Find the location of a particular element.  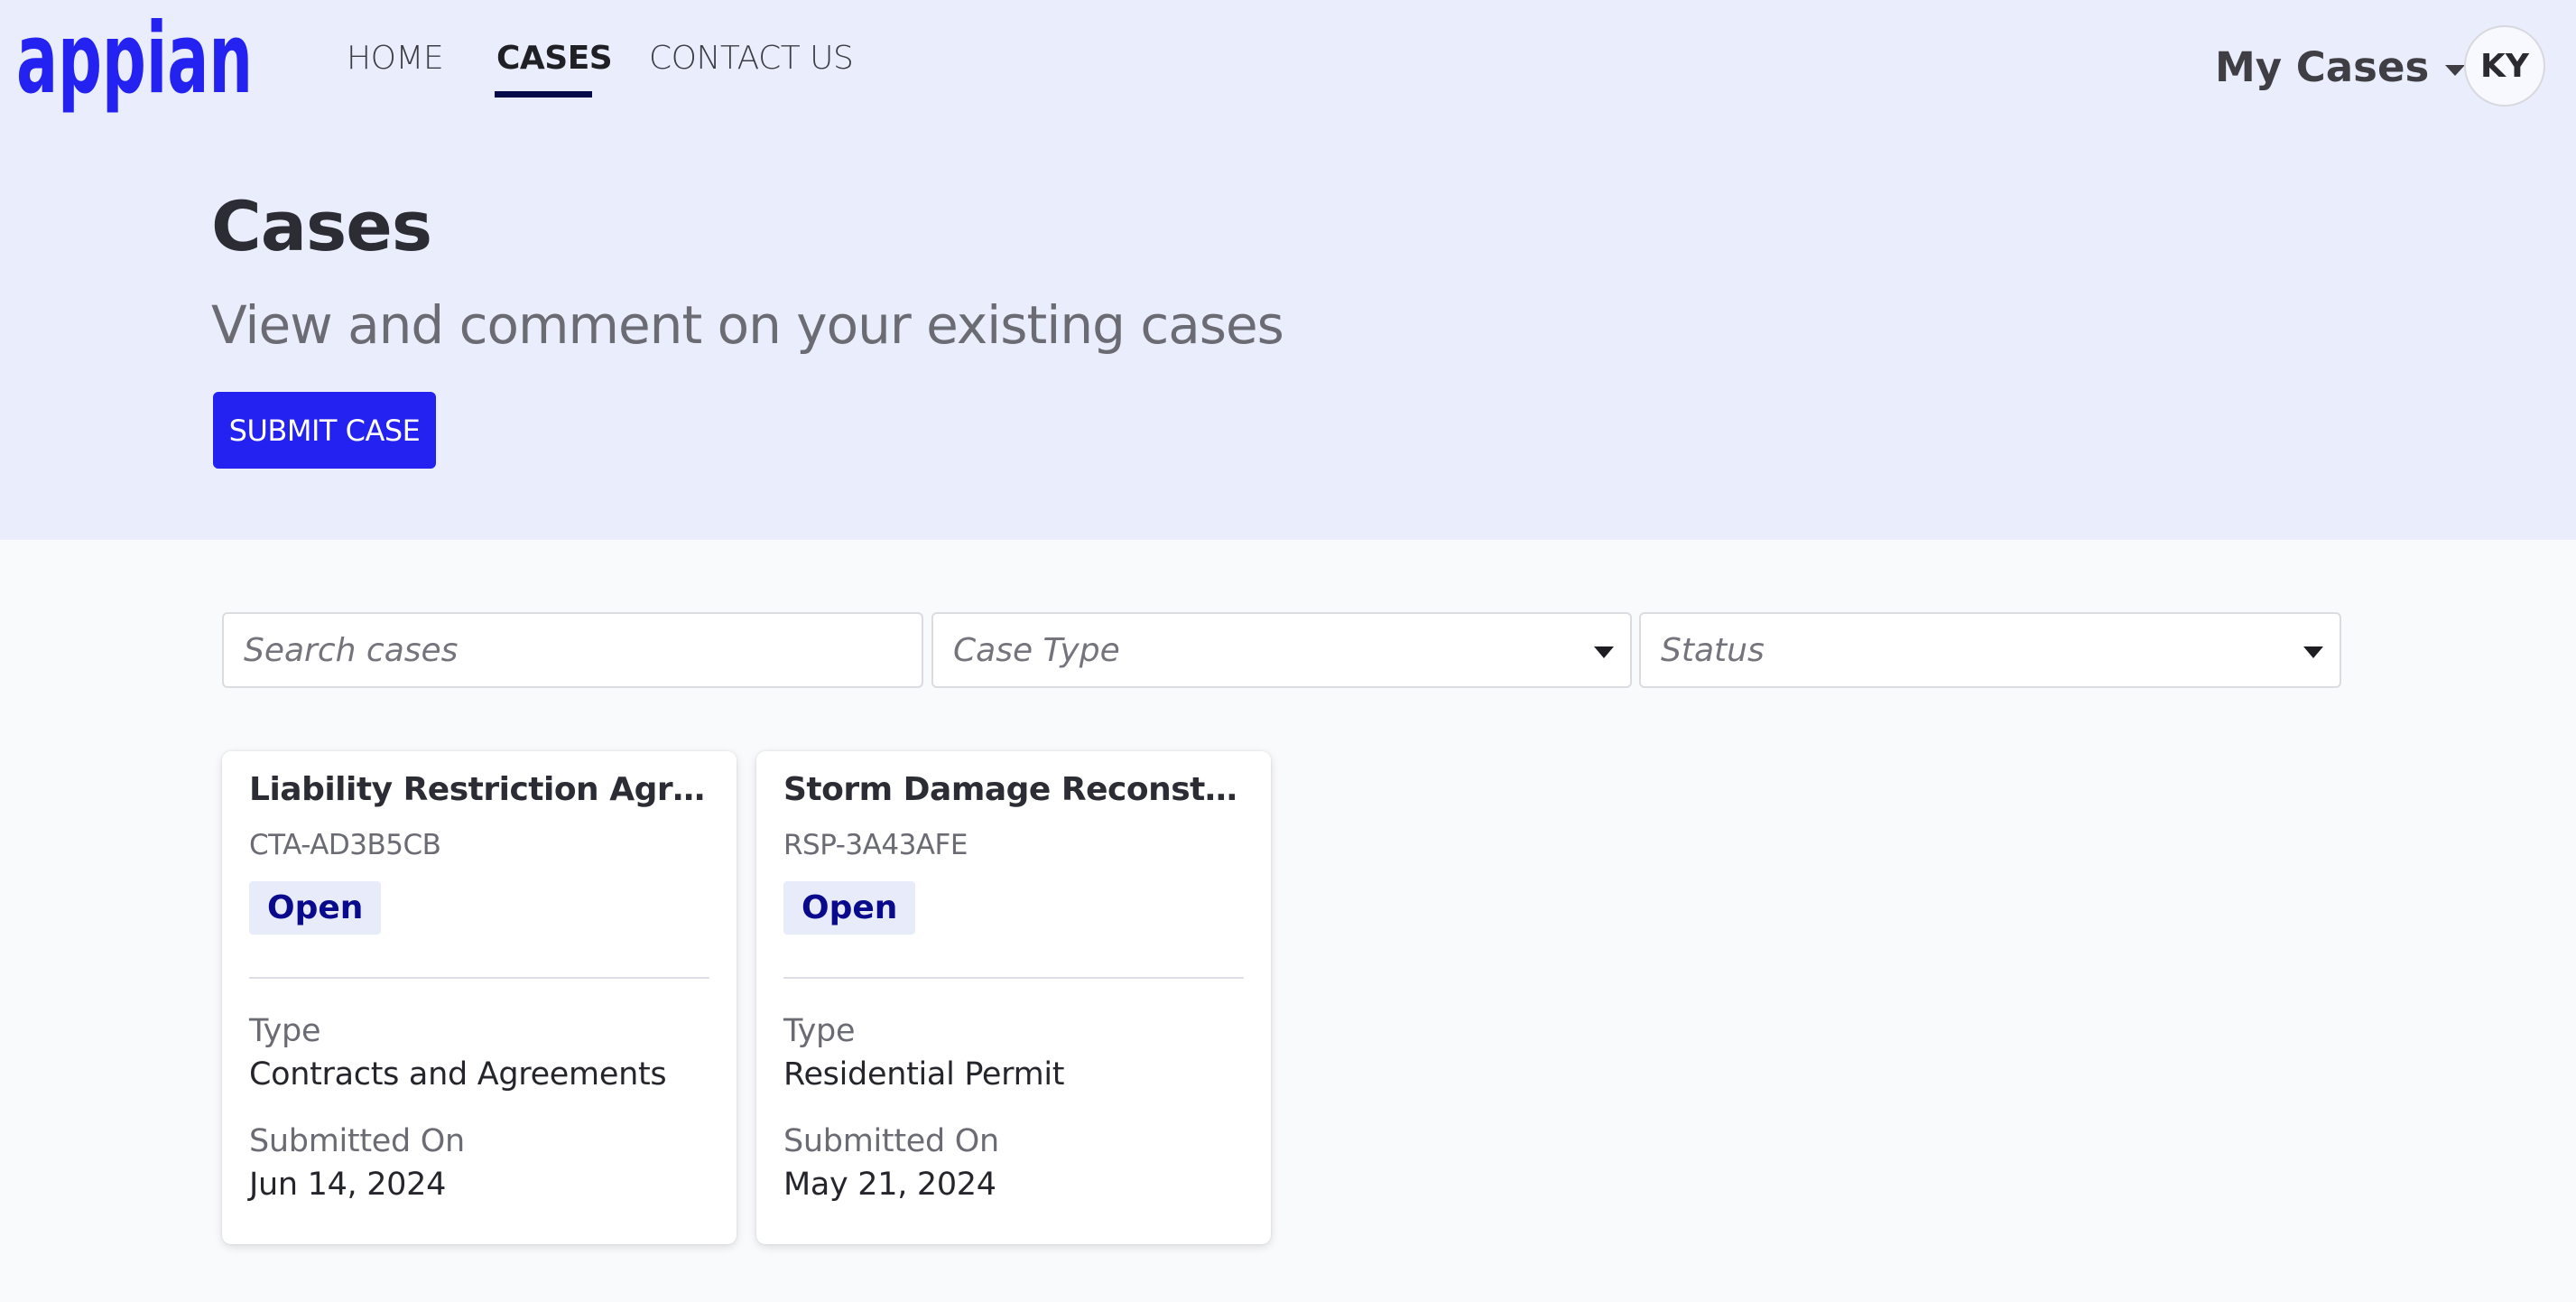

page-subtitle: View and comment on your existing cases is located at coordinates (747, 325).